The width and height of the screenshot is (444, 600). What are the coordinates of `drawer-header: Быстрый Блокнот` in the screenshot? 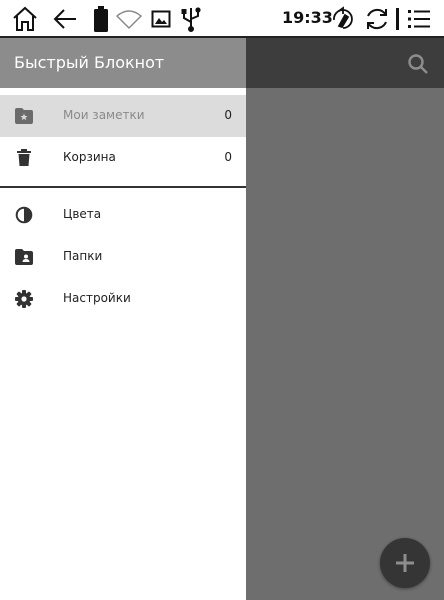 It's located at (123, 63).